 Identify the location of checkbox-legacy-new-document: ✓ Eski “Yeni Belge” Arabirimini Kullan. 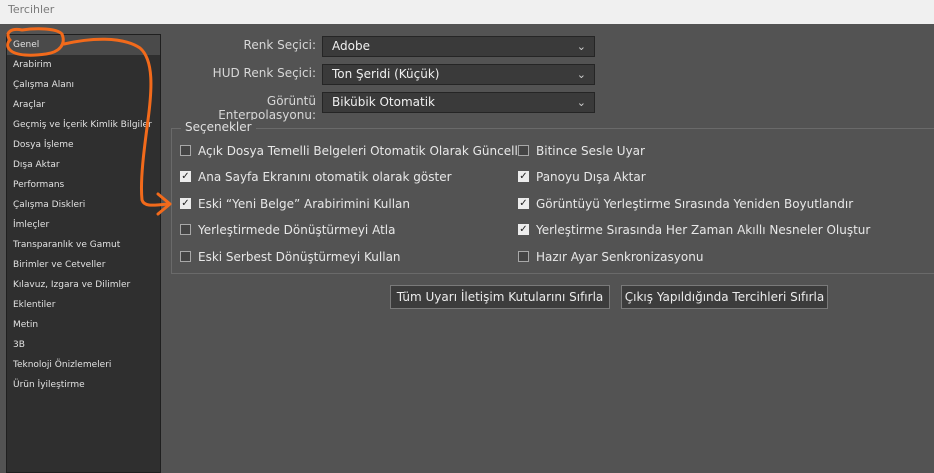
(295, 204).